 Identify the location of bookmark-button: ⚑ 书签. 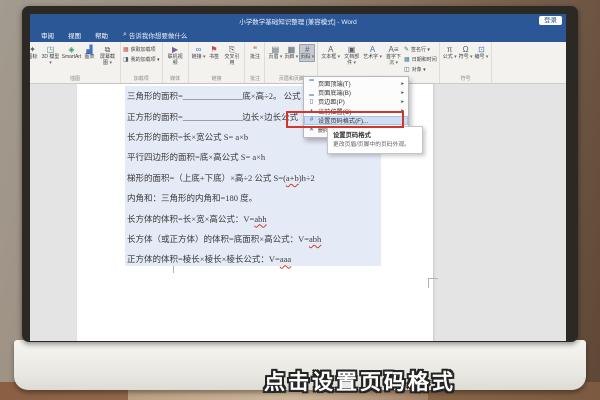
(213, 53).